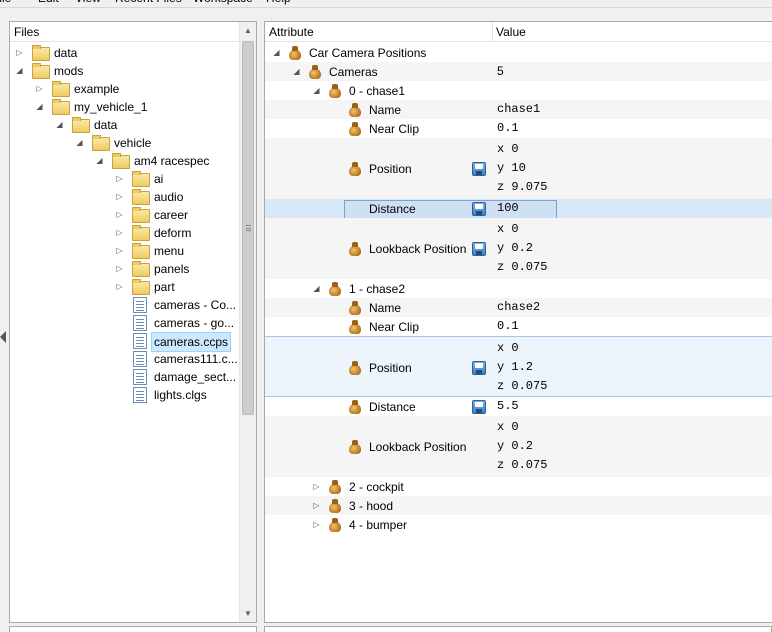  Describe the element at coordinates (124, 71) in the screenshot. I see `tree-folder: ◢ mods` at that location.